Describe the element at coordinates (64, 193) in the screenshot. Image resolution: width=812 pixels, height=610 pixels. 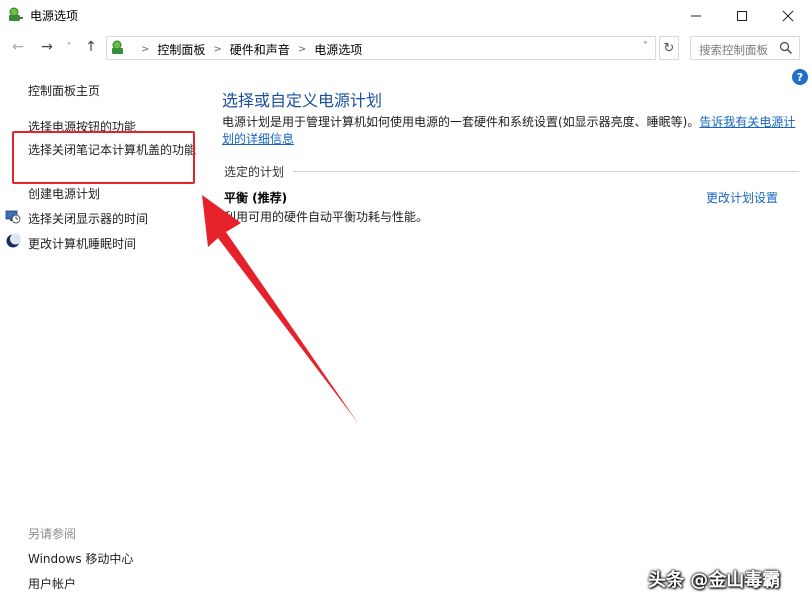
I see `create-plan-link: 创建电源计划` at that location.